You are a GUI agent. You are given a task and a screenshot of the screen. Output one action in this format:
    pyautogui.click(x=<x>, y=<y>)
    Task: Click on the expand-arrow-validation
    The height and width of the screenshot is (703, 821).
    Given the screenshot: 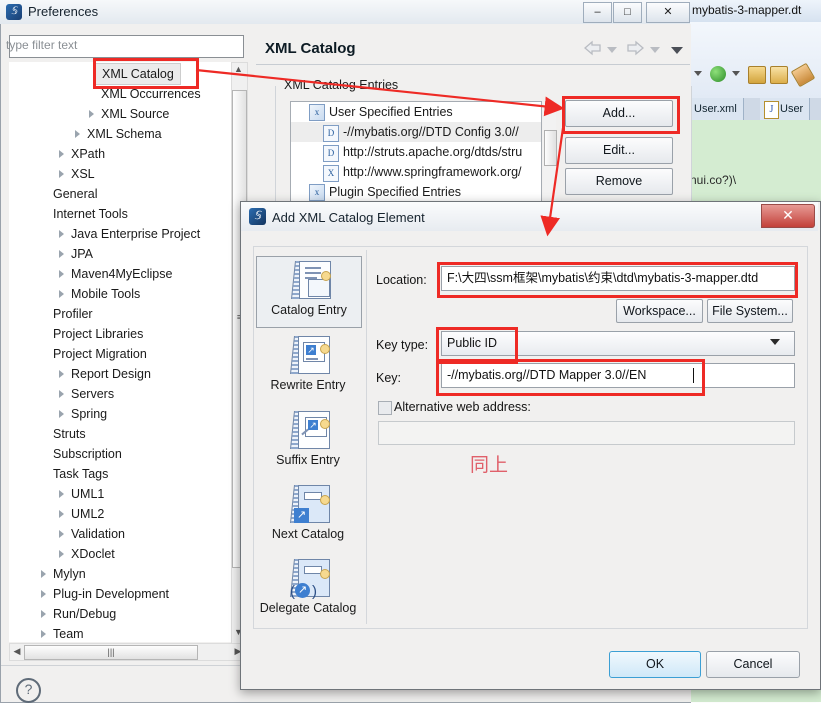 What is the action you would take?
    pyautogui.click(x=61, y=534)
    